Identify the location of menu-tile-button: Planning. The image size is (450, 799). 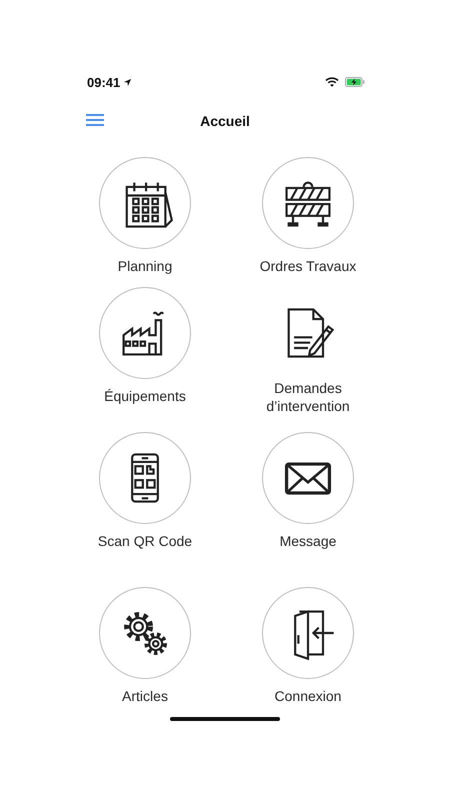
(145, 220).